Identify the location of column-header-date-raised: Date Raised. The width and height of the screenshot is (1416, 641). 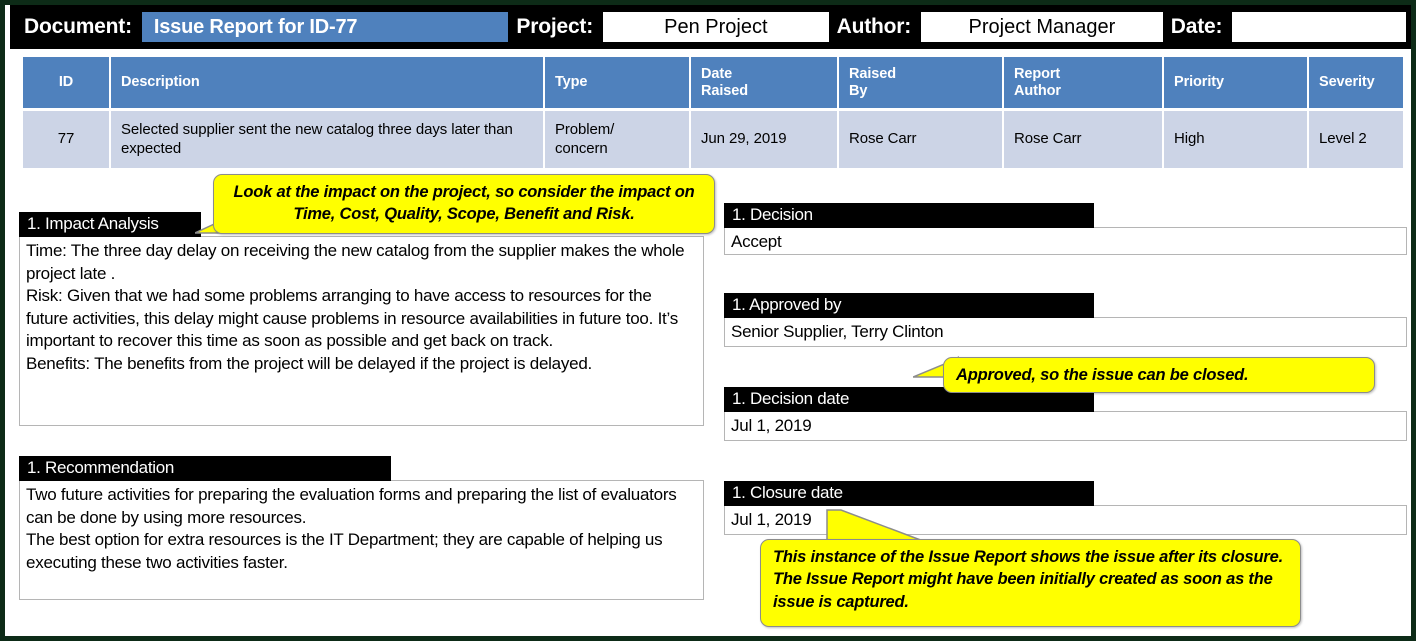
(765, 82).